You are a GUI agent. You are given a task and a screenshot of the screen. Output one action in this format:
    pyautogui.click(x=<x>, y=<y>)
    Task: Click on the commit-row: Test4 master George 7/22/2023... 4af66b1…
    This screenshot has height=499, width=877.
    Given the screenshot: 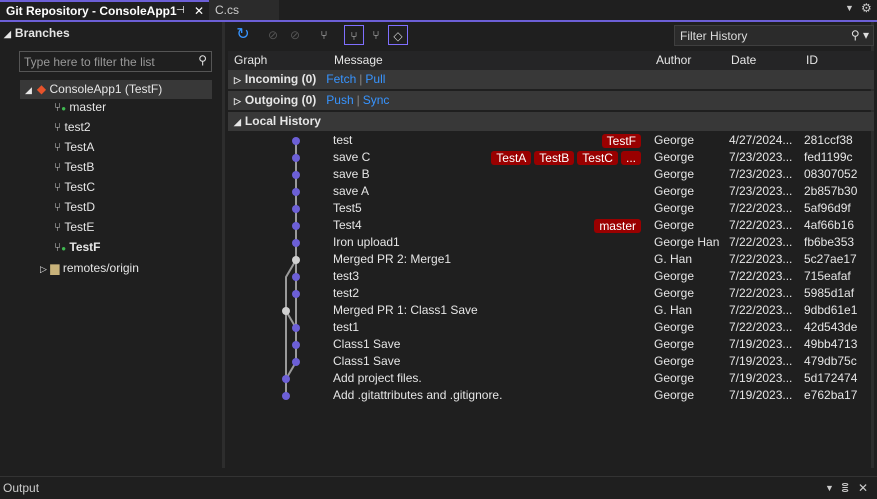 What is the action you would take?
    pyautogui.click(x=551, y=225)
    